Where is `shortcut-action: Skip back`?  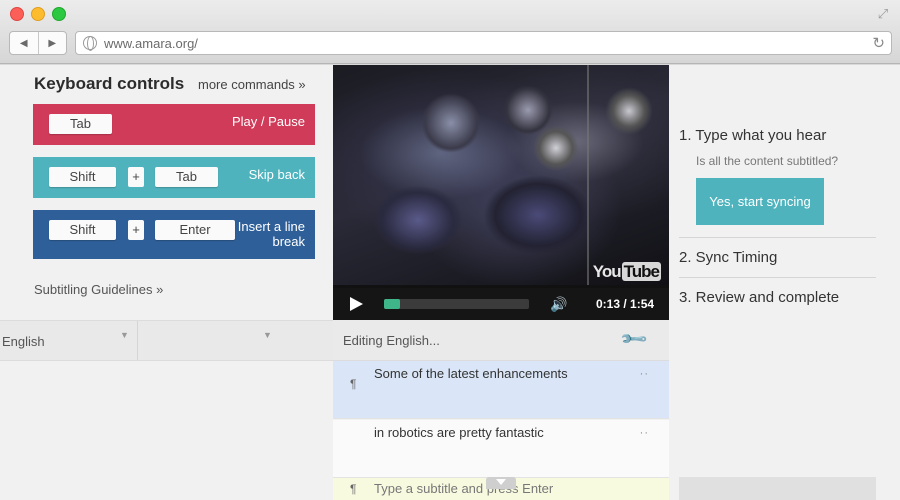 shortcut-action: Skip back is located at coordinates (276, 174).